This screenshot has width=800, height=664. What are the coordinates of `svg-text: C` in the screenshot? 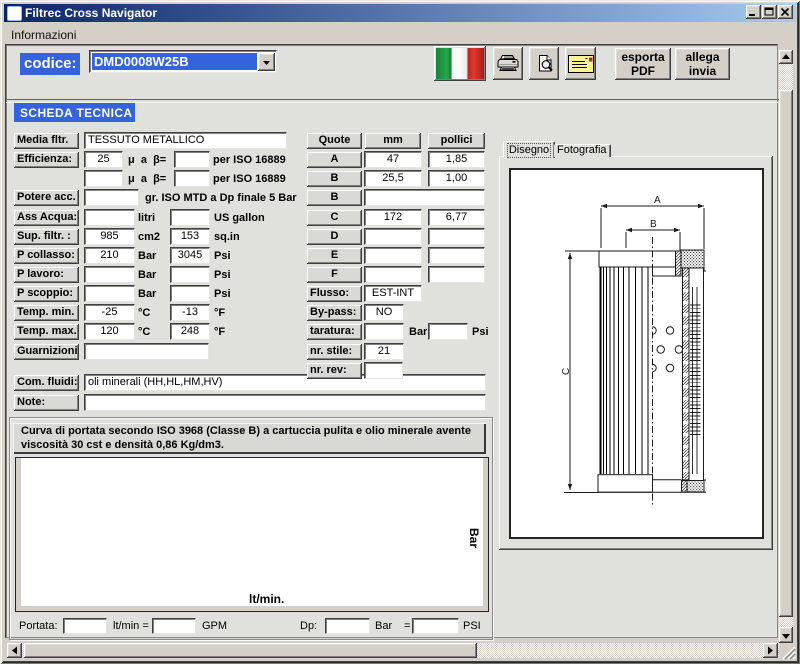 It's located at (566, 371).